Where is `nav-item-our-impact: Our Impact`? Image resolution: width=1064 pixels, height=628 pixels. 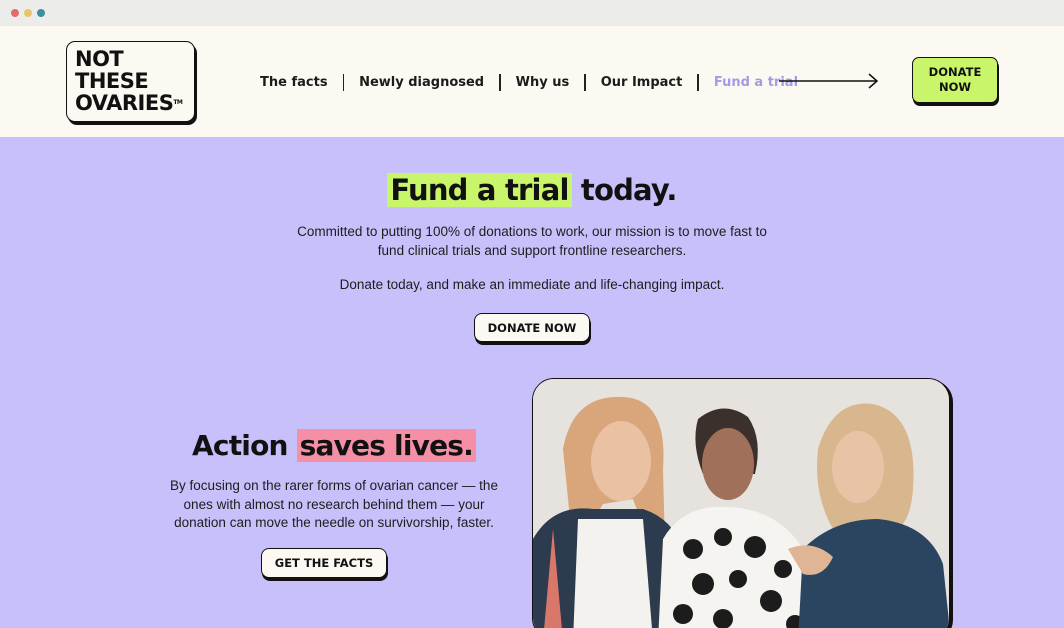 nav-item-our-impact: Our Impact is located at coordinates (642, 82).